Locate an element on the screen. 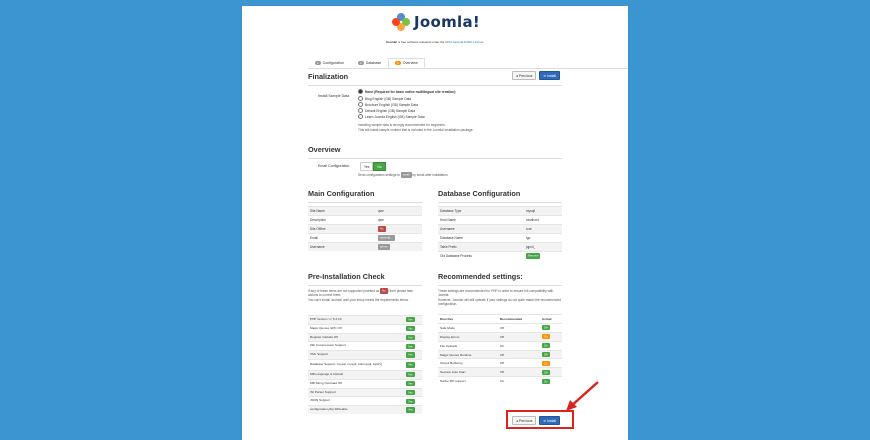 The image size is (870, 440). tab-database: 2 Database is located at coordinates (369, 63).